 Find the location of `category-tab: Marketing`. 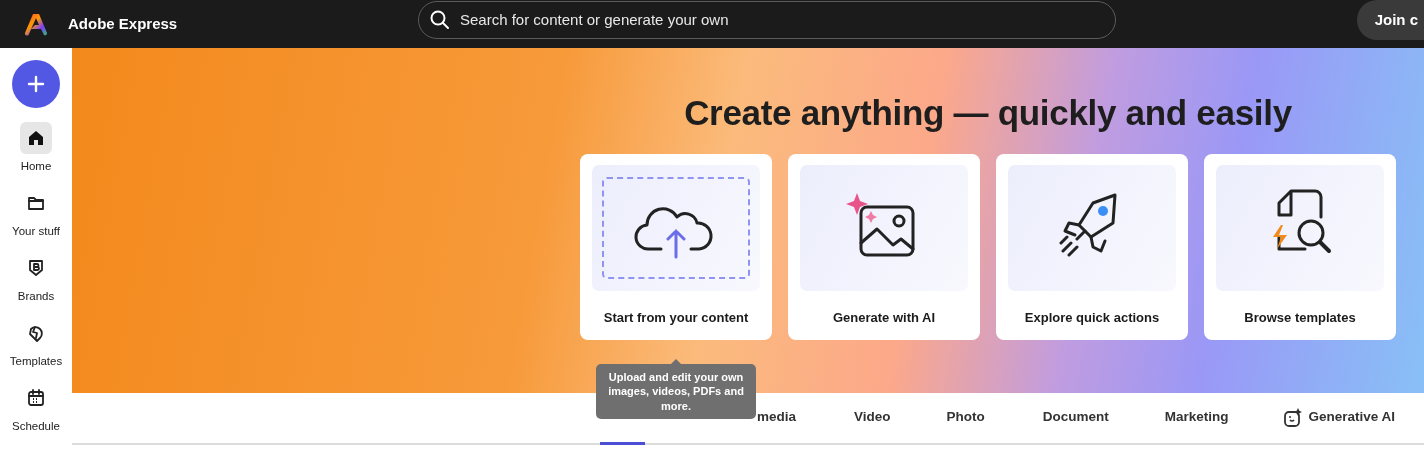

category-tab: Marketing is located at coordinates (1196, 419).